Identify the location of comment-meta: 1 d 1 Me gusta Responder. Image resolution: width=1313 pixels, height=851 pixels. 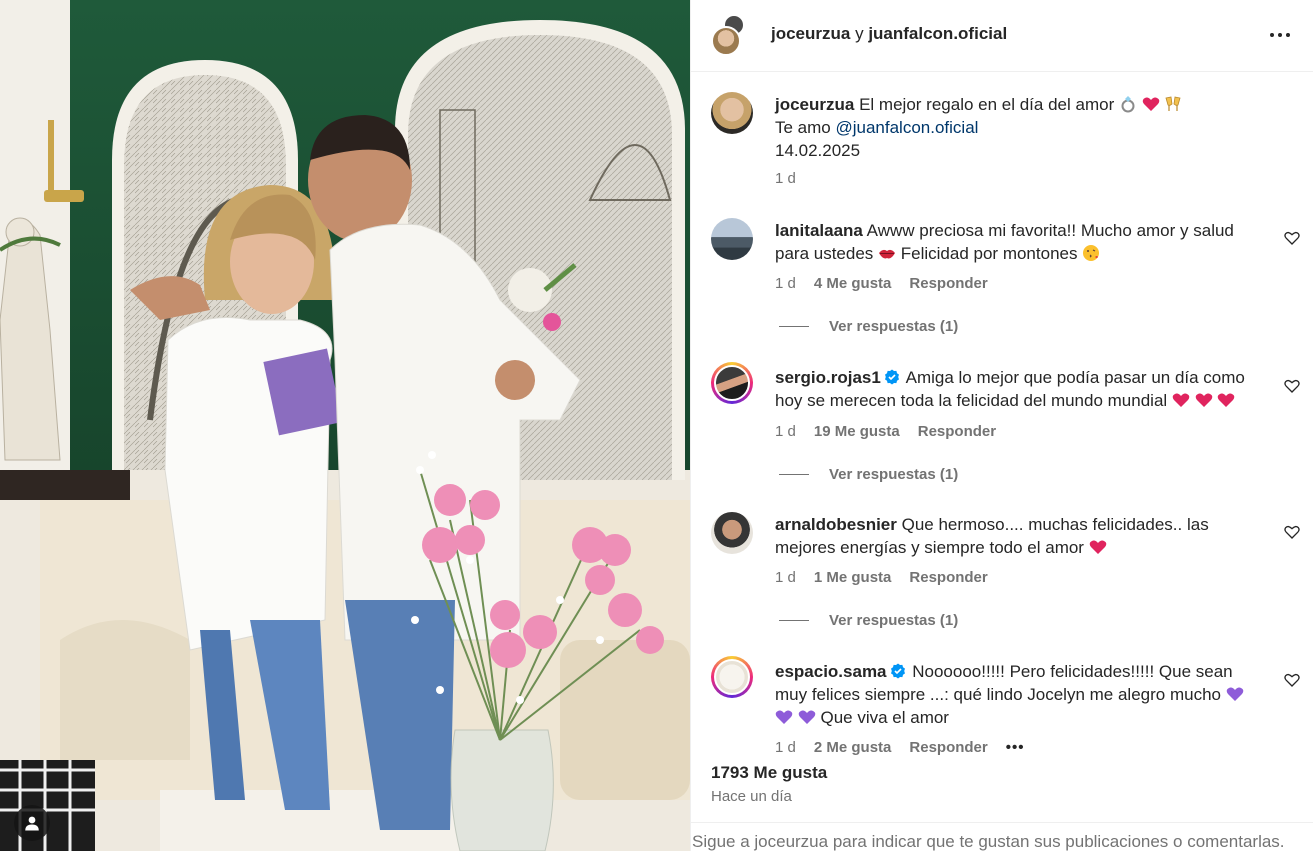
(881, 577).